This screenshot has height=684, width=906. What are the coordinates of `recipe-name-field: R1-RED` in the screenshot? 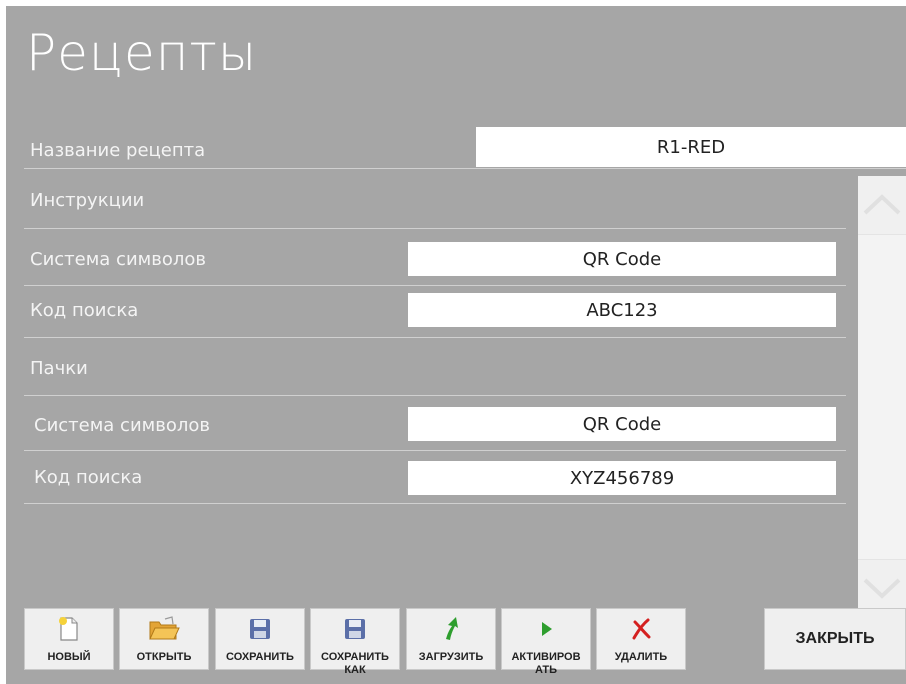 It's located at (691, 147).